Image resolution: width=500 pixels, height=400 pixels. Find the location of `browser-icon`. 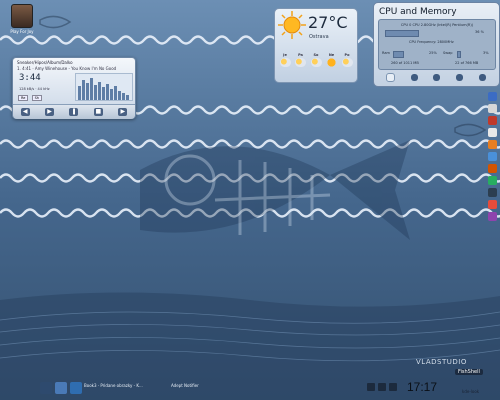

browser-icon is located at coordinates (76, 388).